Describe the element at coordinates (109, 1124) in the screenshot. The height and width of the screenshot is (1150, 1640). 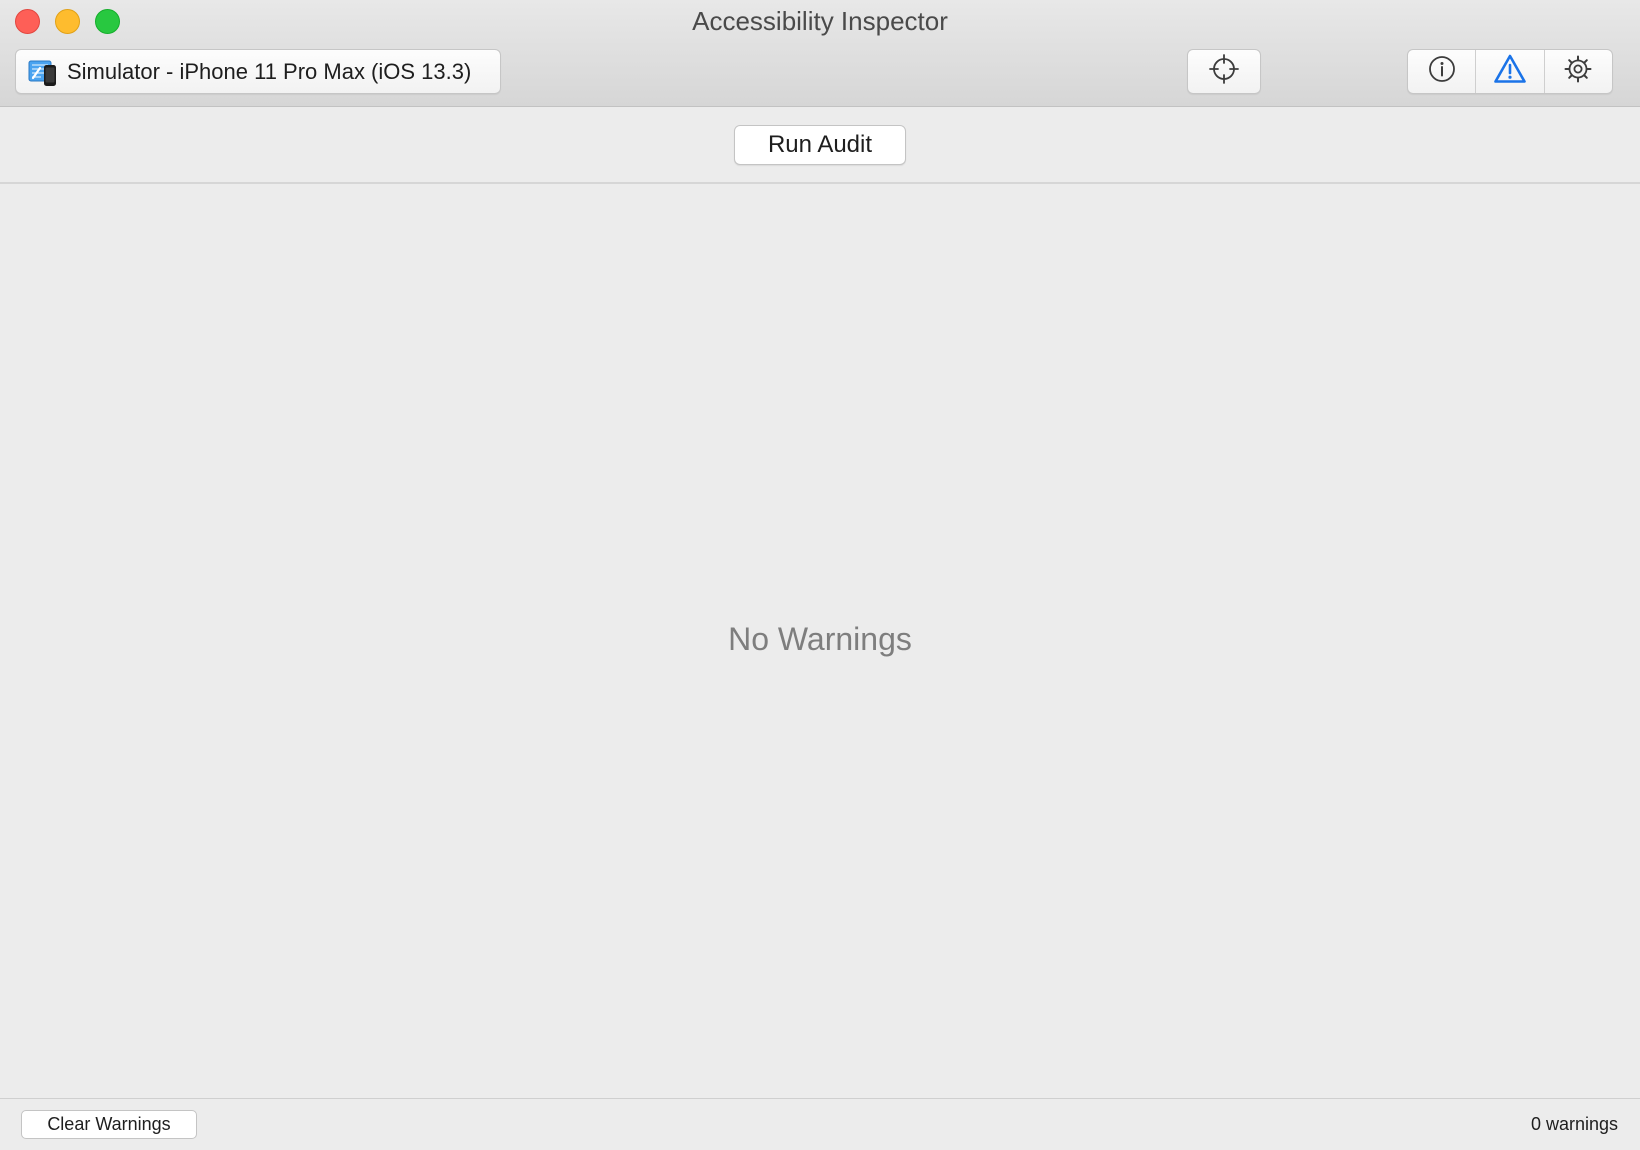
I see `clear-warnings-button: Clear Warnings` at that location.